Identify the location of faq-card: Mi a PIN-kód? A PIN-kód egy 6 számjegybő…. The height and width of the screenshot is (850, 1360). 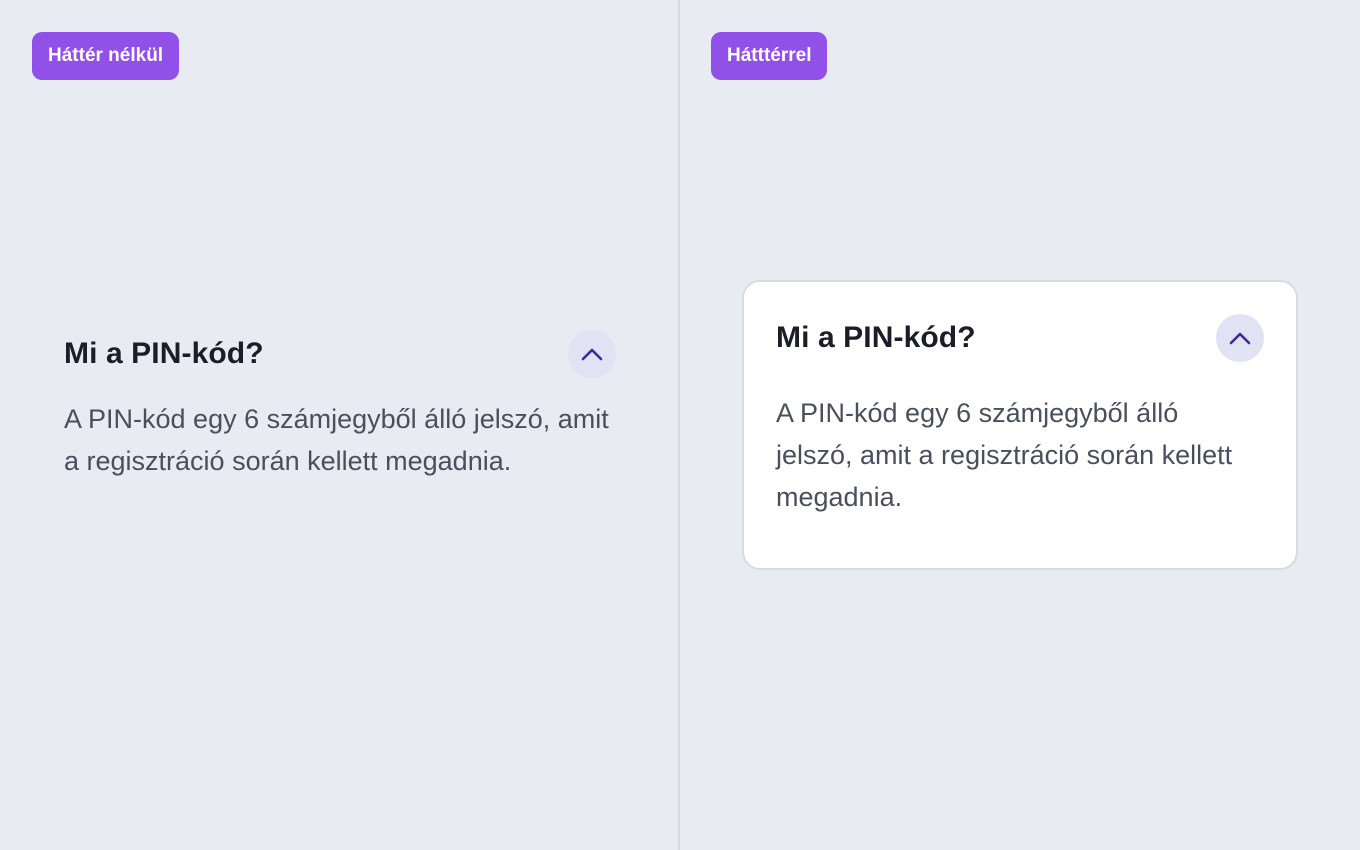
(1020, 425).